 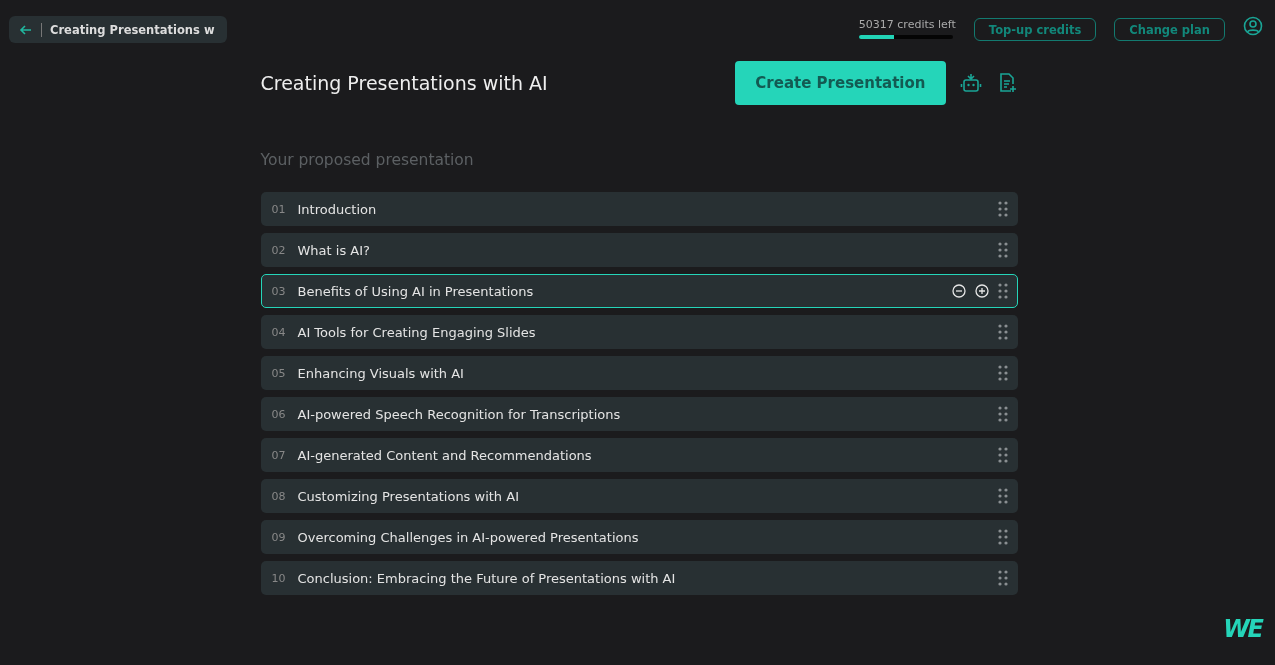 What do you see at coordinates (840, 83) in the screenshot?
I see `create-presentation-button: Create Presentation` at bounding box center [840, 83].